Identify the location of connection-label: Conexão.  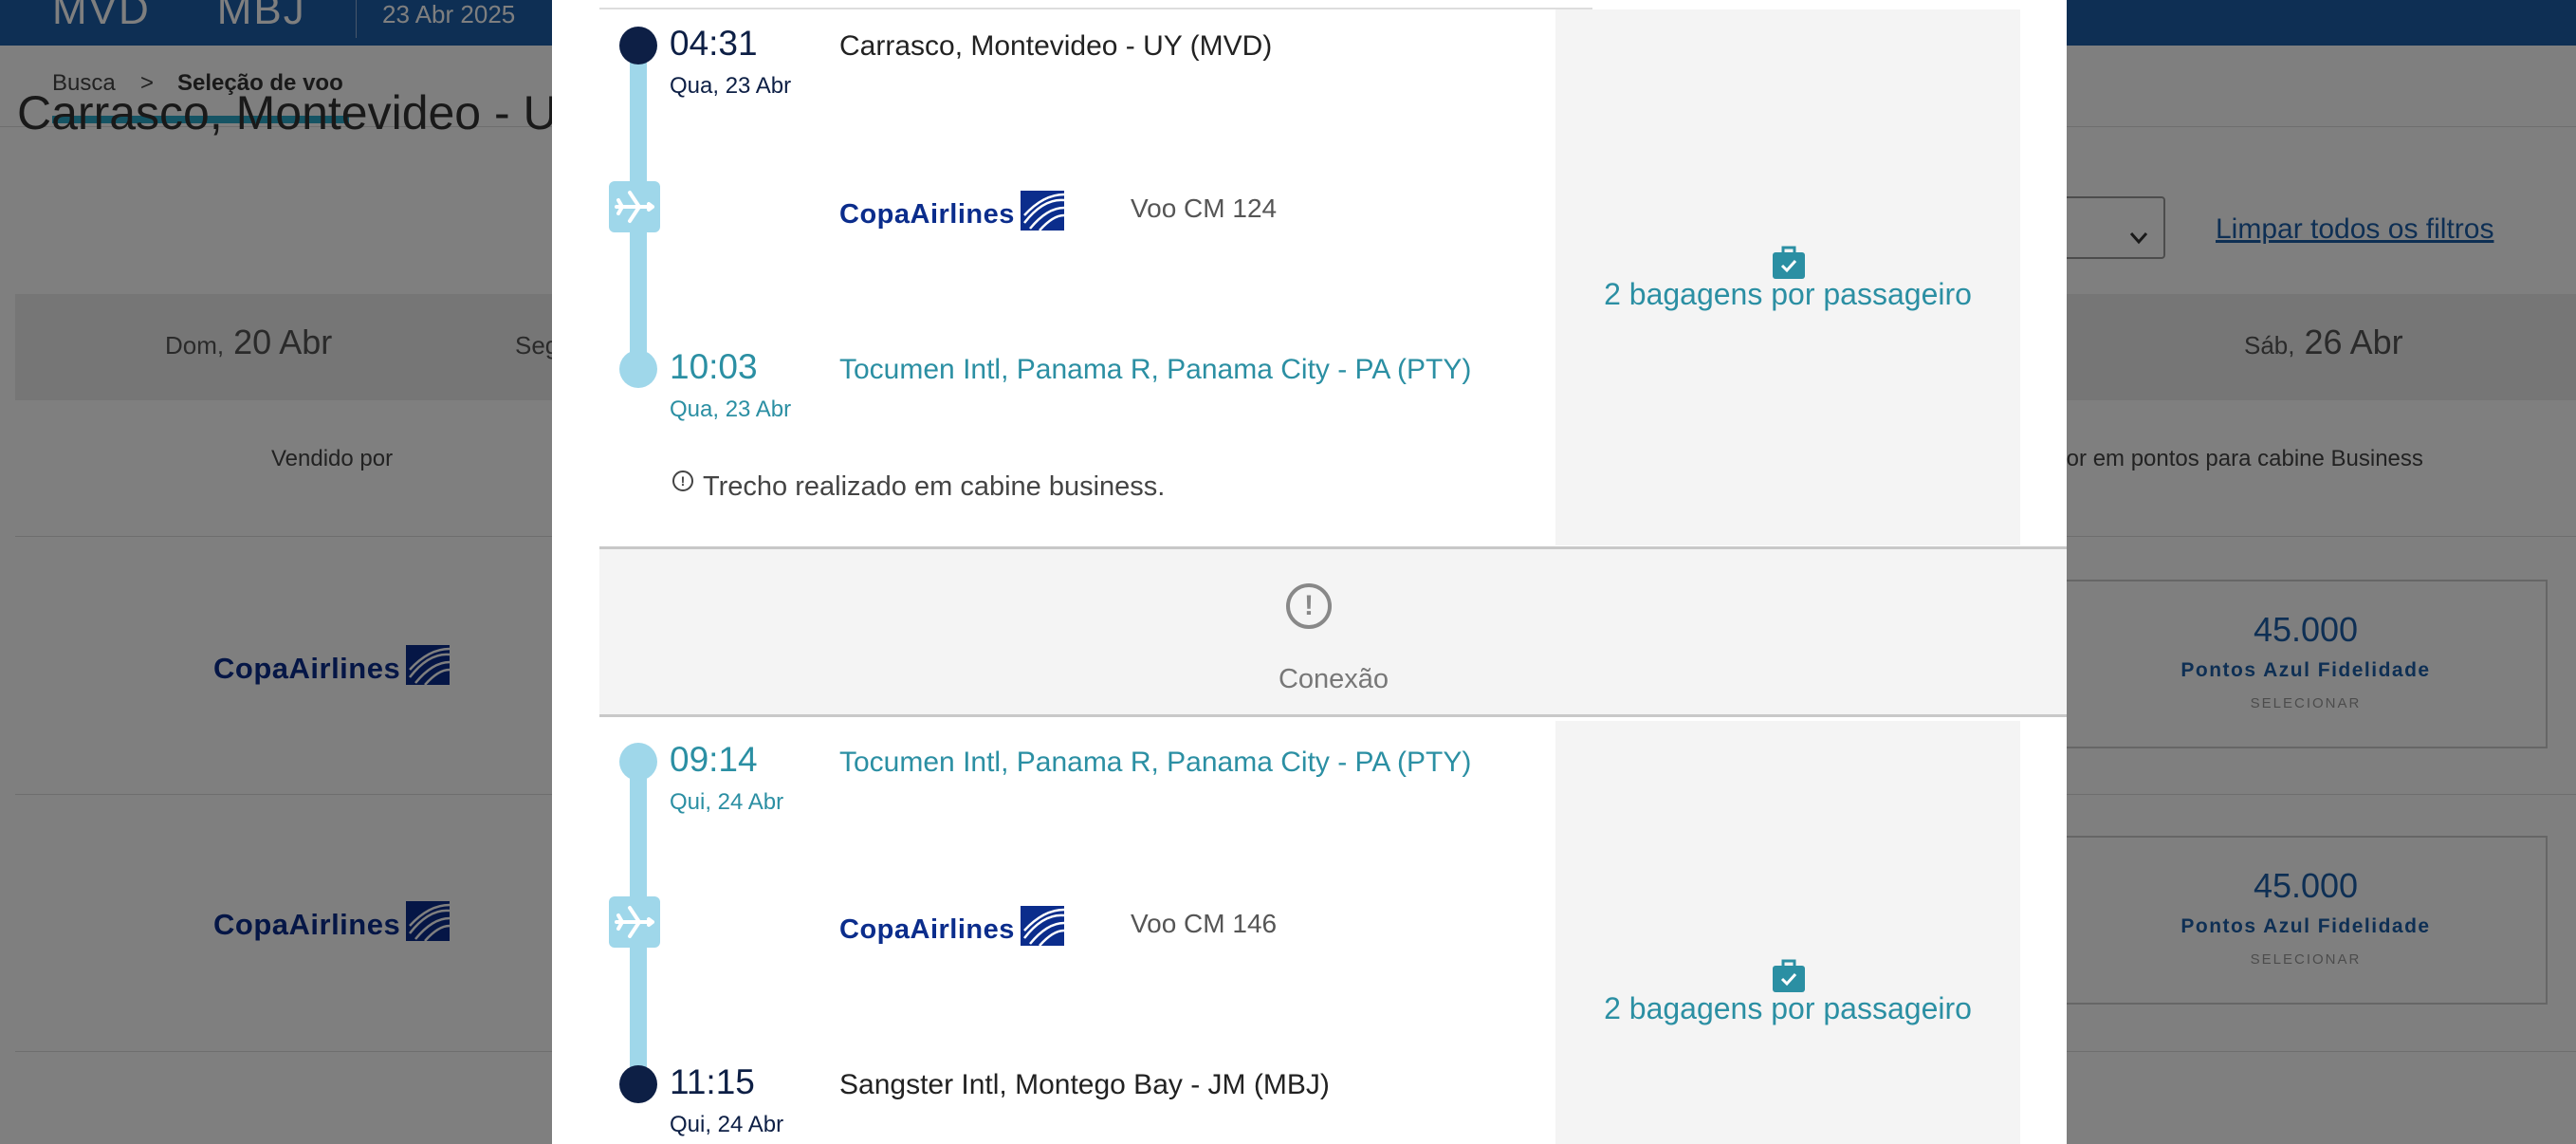
(1333, 679).